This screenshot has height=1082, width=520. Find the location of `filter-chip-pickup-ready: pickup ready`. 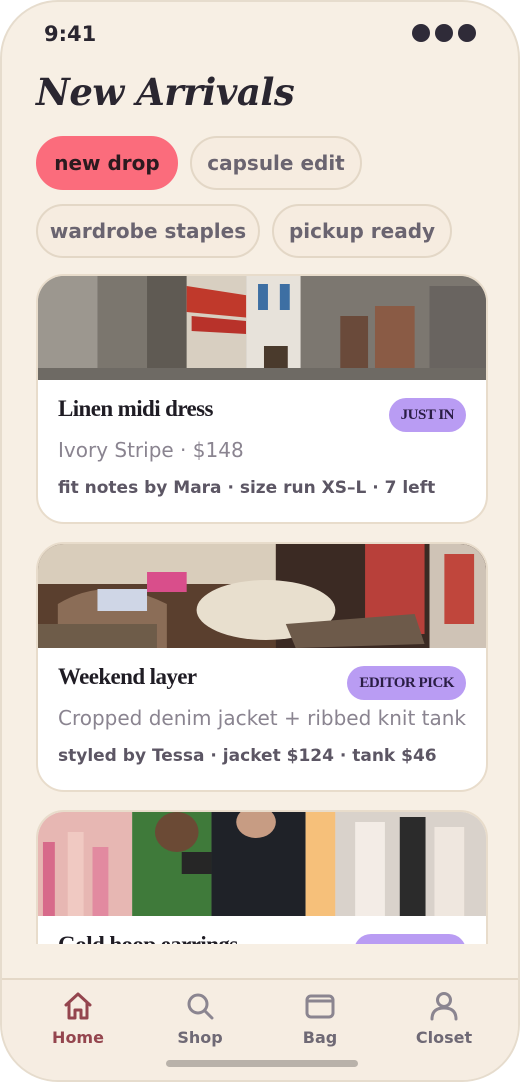

filter-chip-pickup-ready: pickup ready is located at coordinates (362, 231).